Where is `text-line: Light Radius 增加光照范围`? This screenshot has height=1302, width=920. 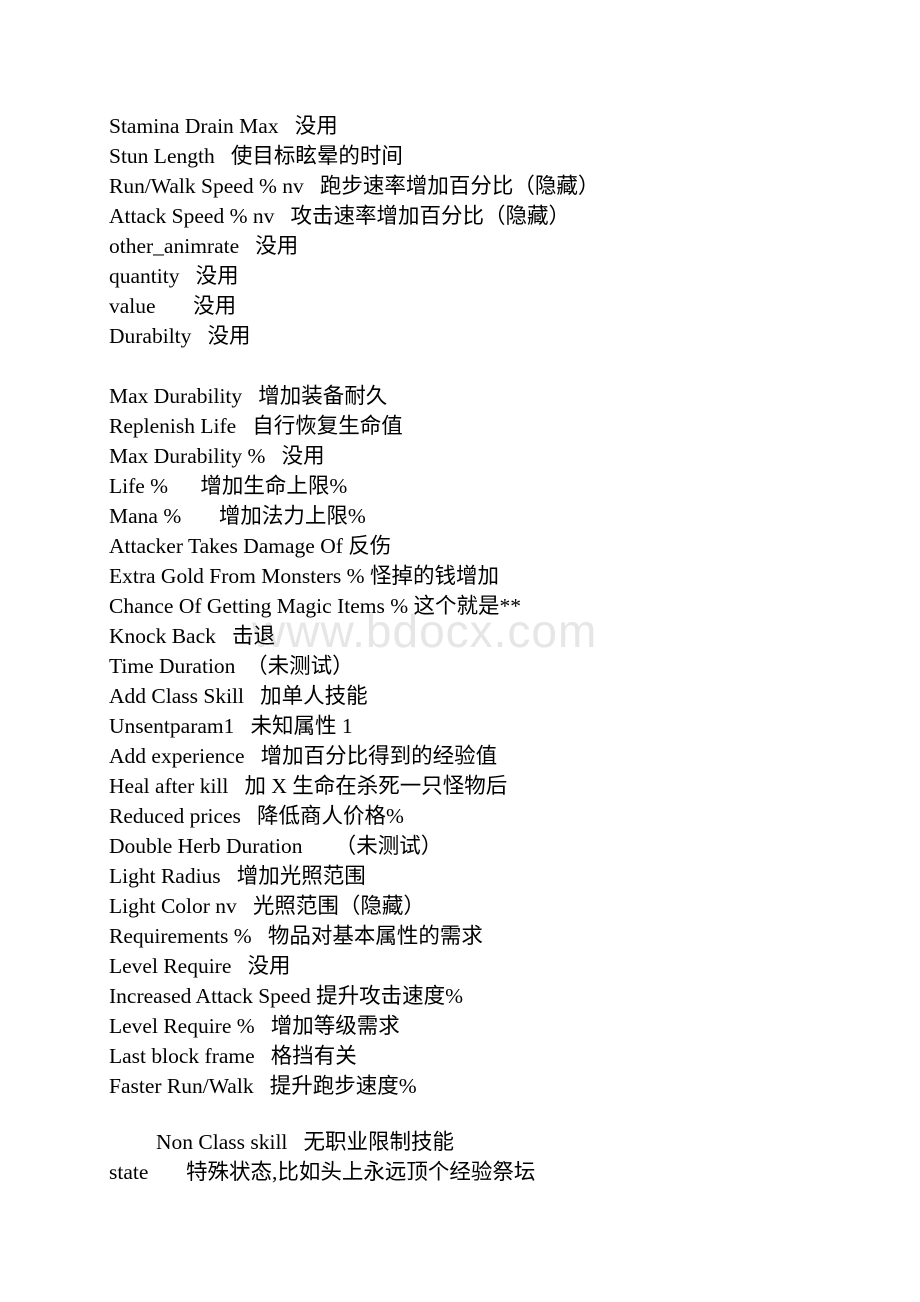 text-line: Light Radius 增加光照范围 is located at coordinates (237, 876).